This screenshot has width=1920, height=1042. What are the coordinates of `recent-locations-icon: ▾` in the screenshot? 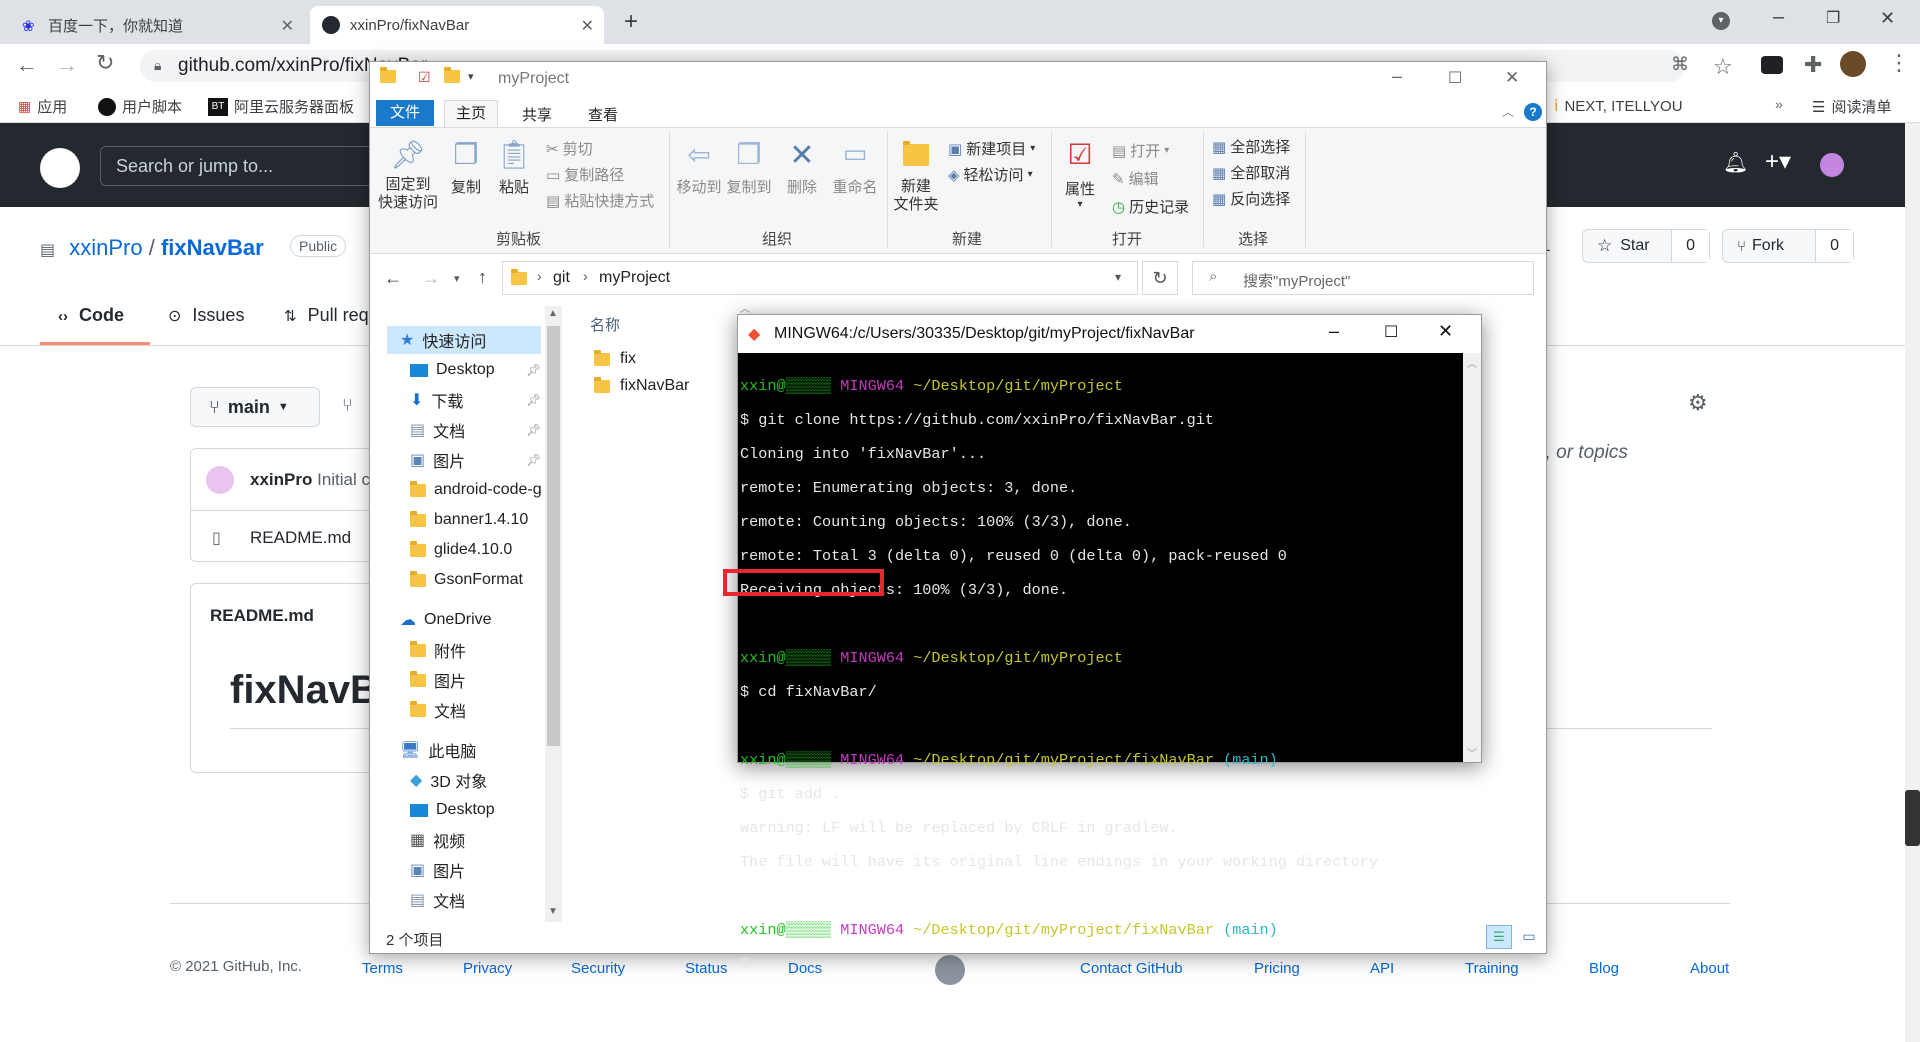 It's located at (457, 278).